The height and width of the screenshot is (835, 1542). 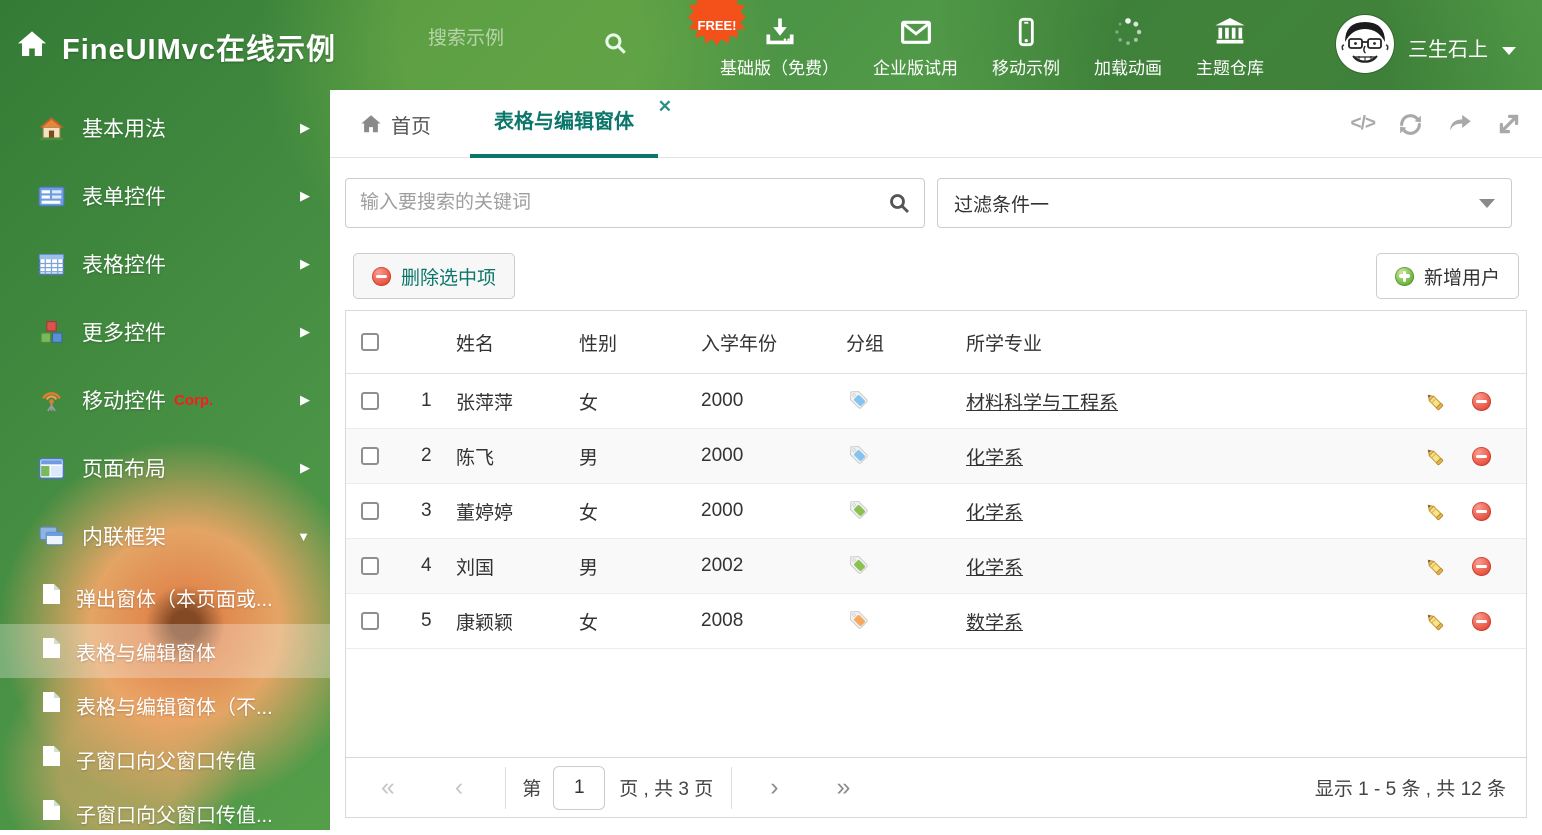 I want to click on first-page-button: «, so click(x=388, y=787).